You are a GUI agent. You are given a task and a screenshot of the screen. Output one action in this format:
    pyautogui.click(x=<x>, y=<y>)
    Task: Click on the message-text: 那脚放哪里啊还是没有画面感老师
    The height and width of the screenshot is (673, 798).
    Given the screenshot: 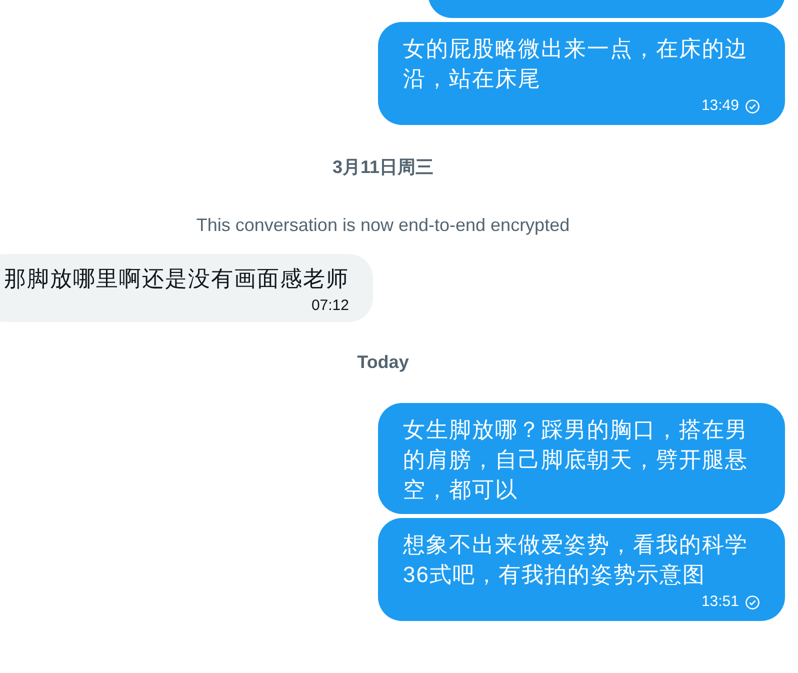 What is the action you would take?
    pyautogui.click(x=176, y=279)
    